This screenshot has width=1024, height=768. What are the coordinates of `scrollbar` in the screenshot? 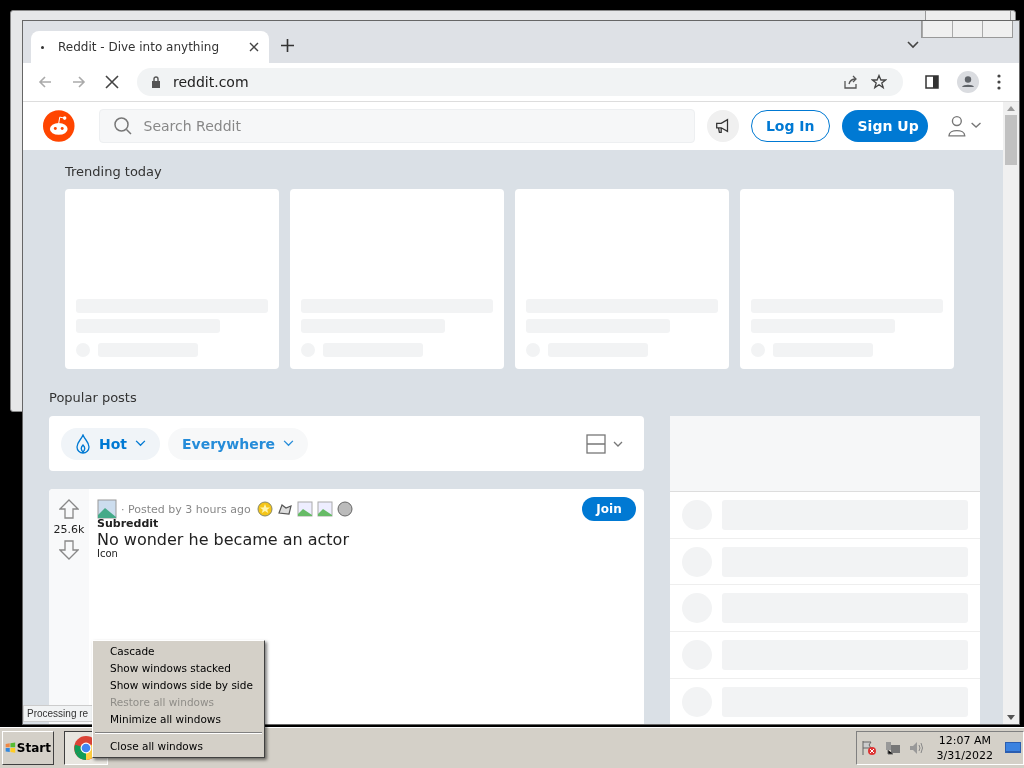 It's located at (1011, 413).